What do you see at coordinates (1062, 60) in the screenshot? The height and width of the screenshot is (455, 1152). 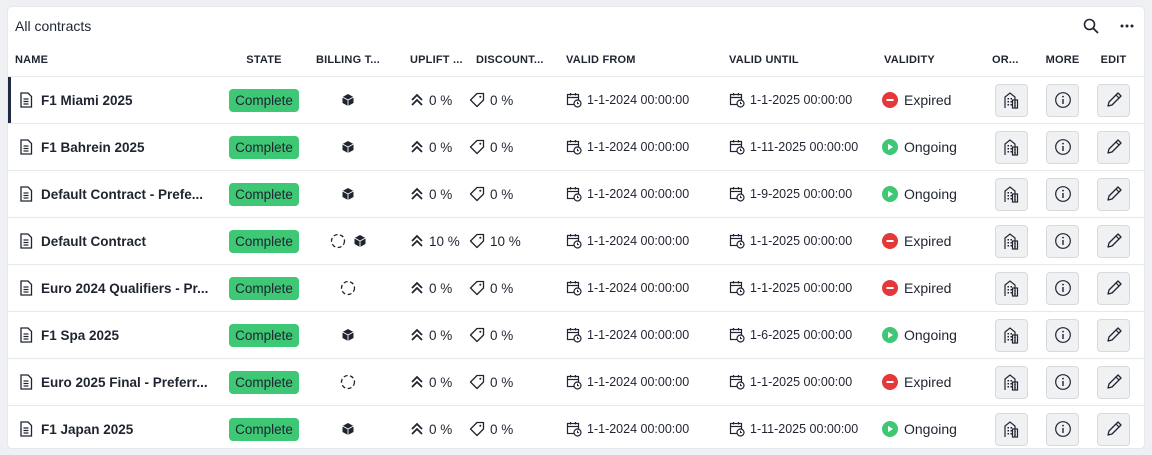 I see `col-more: MORE` at bounding box center [1062, 60].